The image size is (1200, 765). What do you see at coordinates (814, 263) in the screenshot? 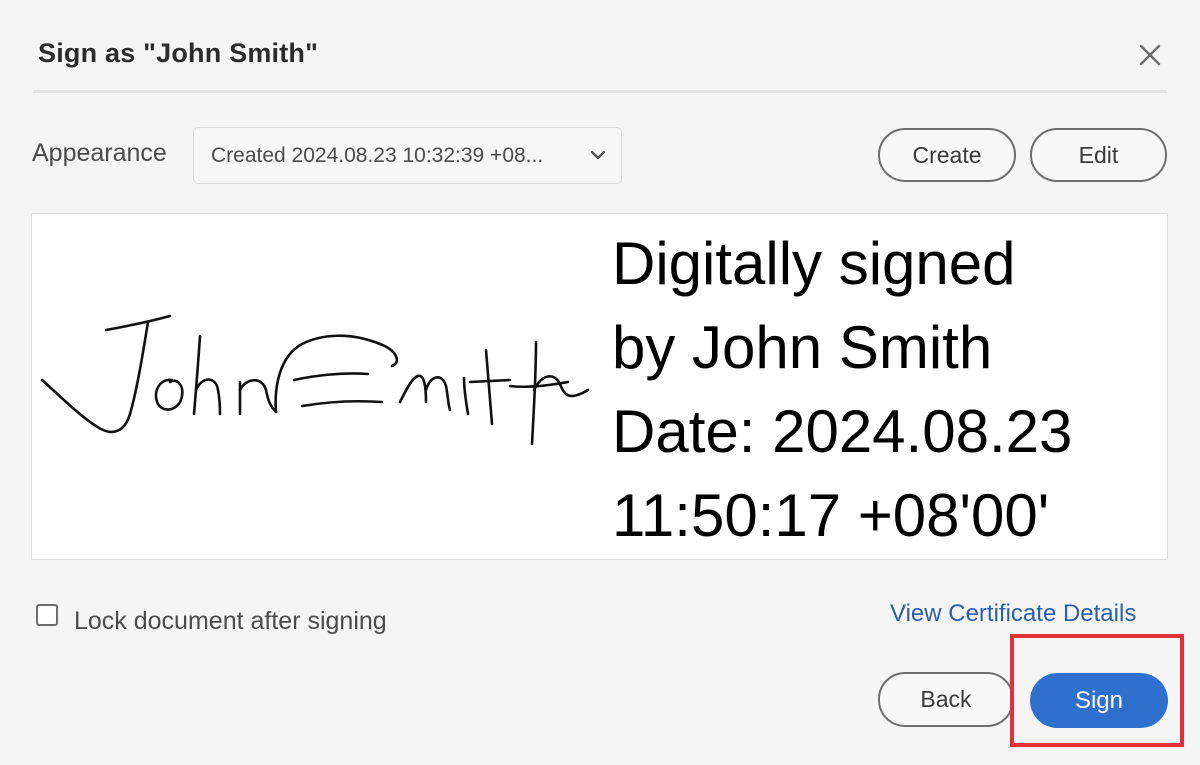
I see `signature-line-1: Digitally signed` at bounding box center [814, 263].